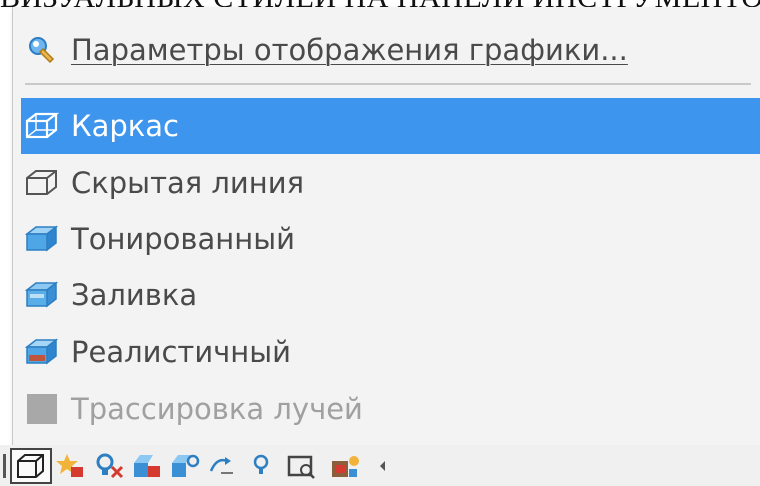 The image size is (760, 486). I want to click on ray-tracing-icon, so click(42, 409).